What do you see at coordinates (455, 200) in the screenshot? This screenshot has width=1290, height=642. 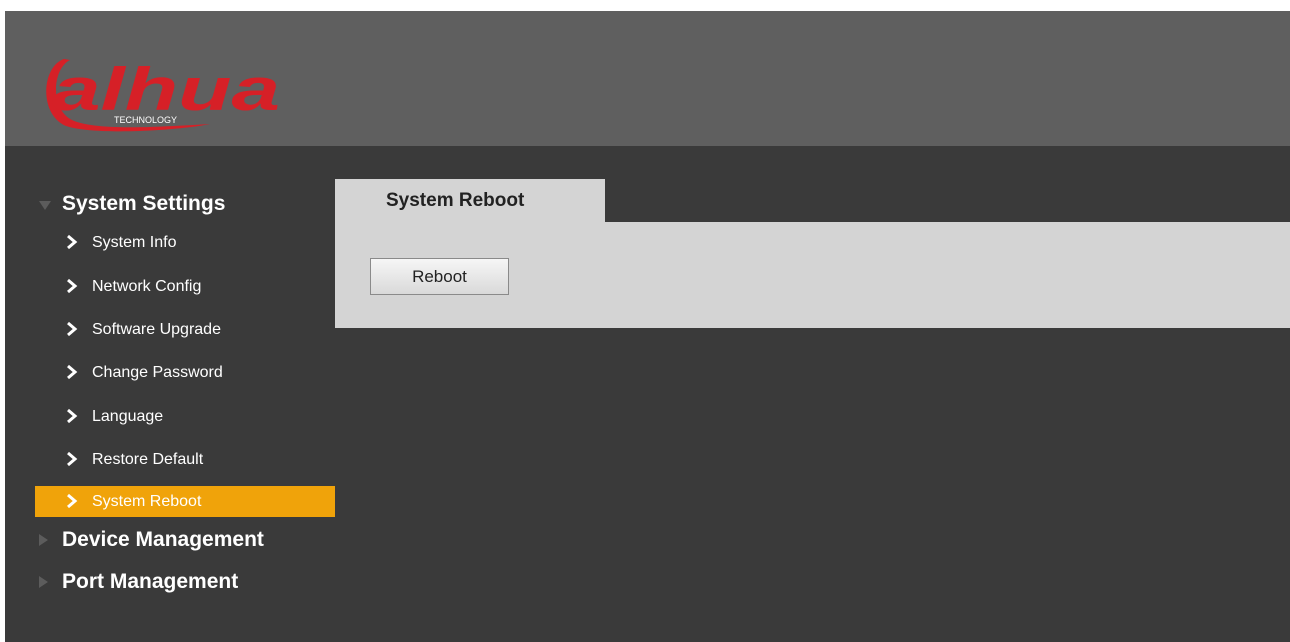 I see `tab-label: System Reboot` at bounding box center [455, 200].